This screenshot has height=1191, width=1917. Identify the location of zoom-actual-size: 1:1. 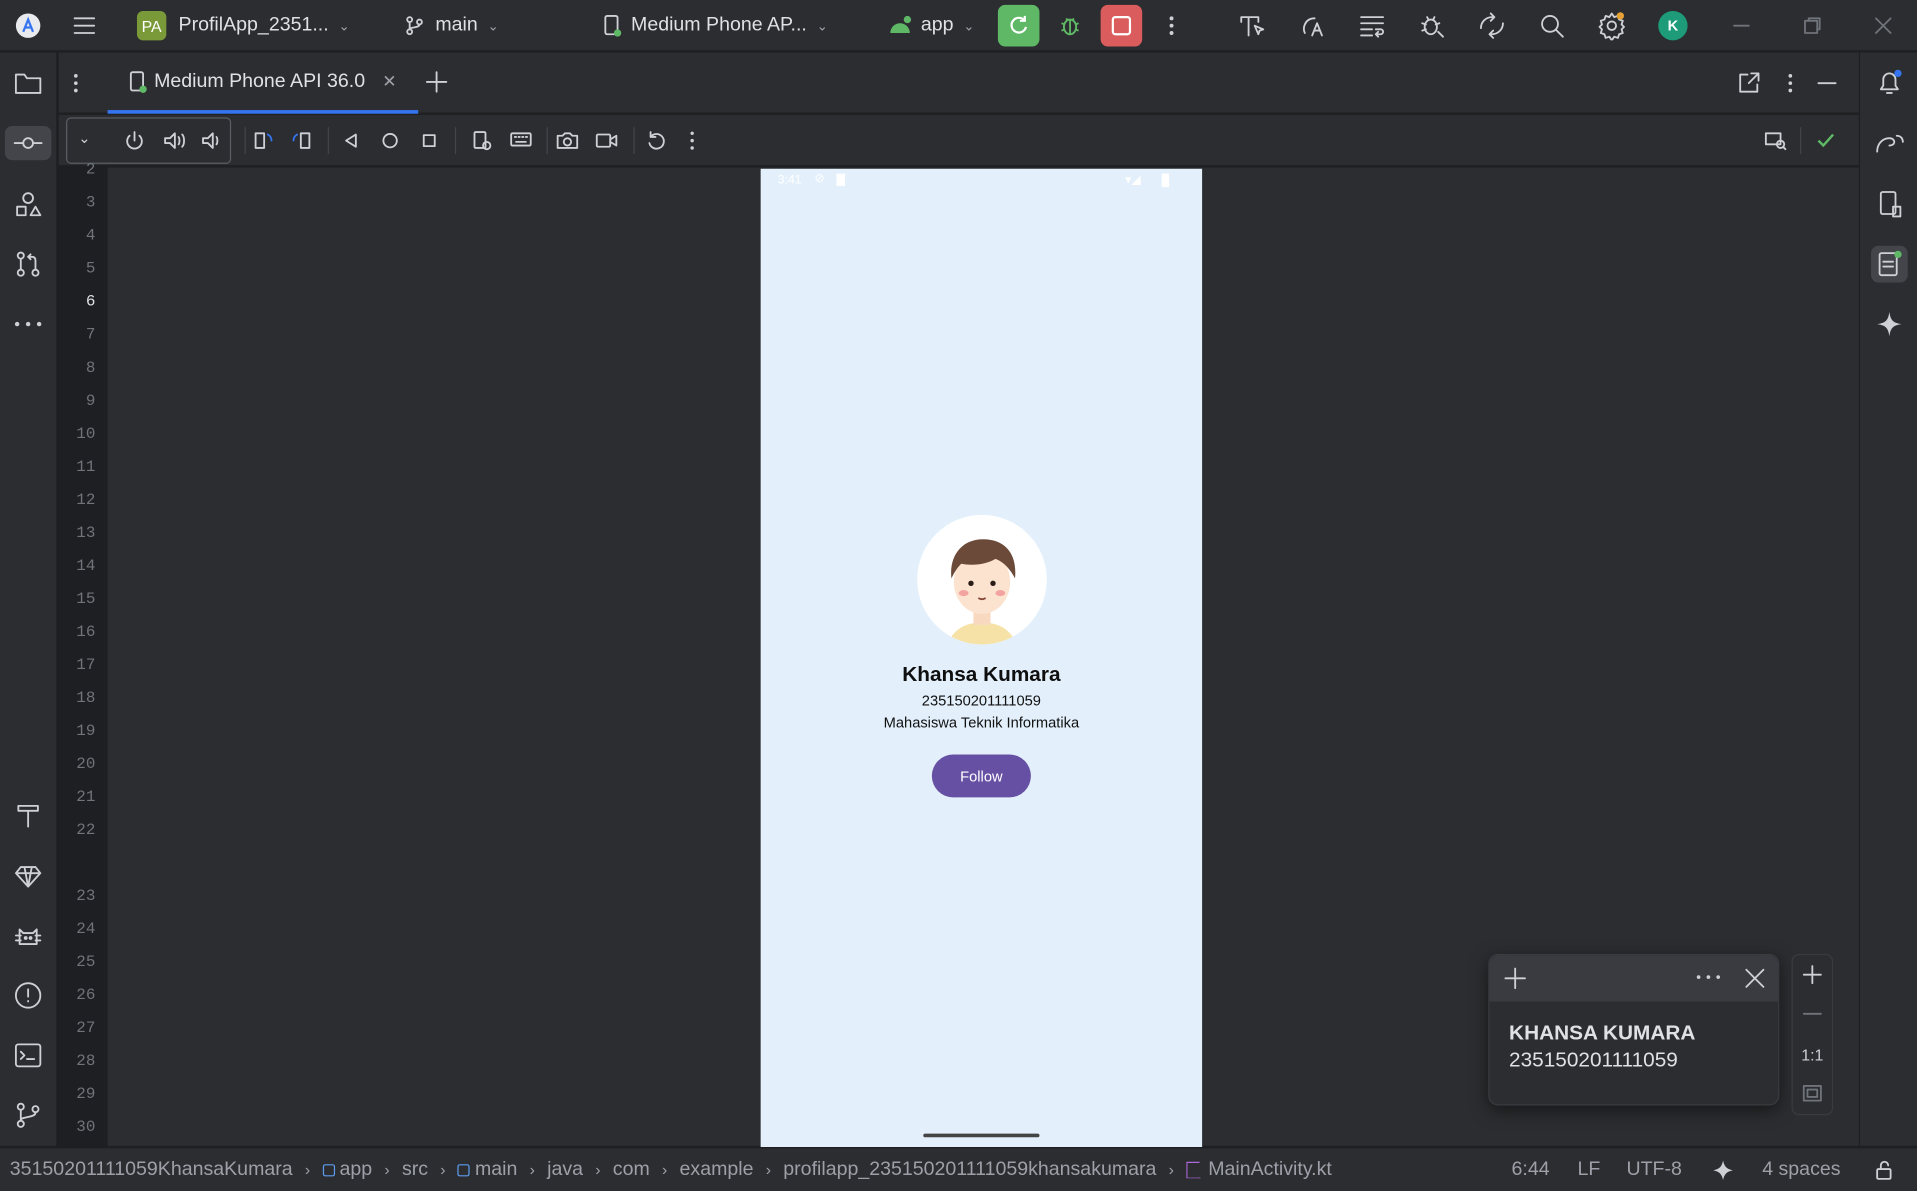
(1812, 1055).